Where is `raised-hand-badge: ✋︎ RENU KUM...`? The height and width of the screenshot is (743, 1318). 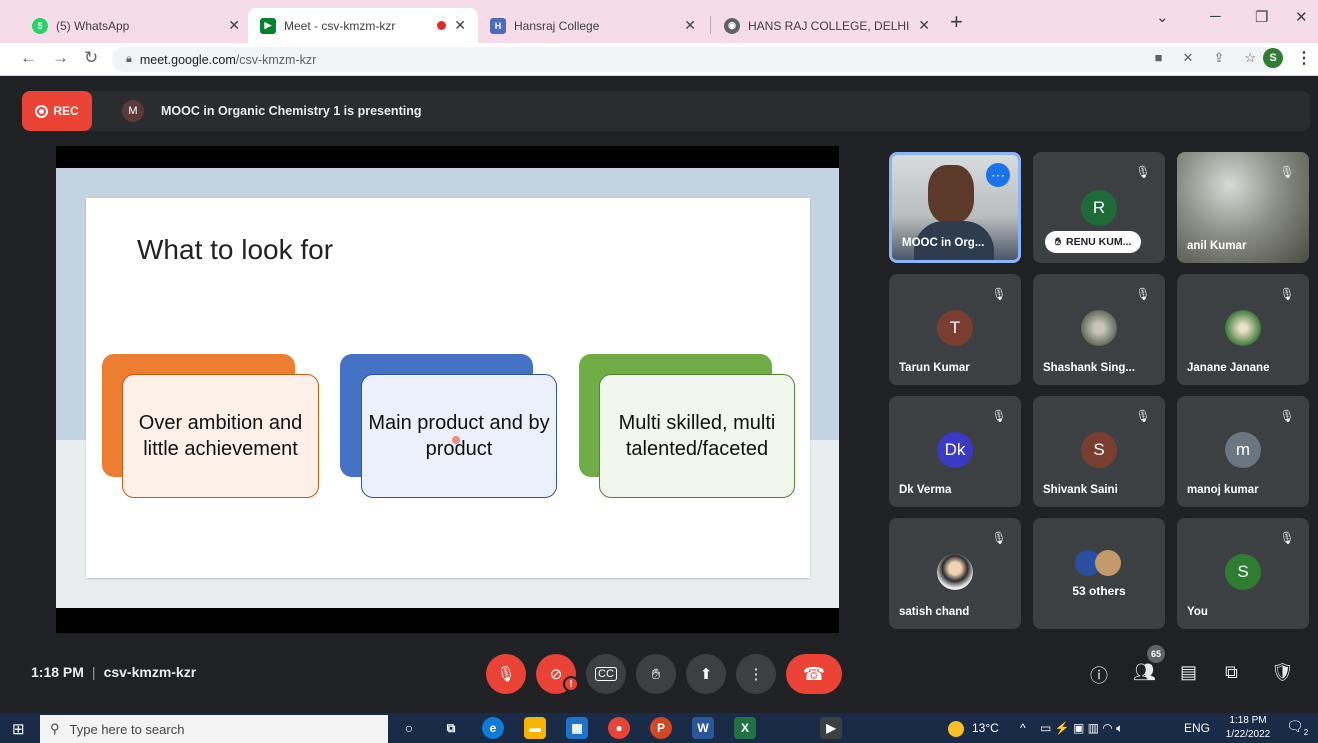 raised-hand-badge: ✋︎ RENU KUM... is located at coordinates (1093, 242).